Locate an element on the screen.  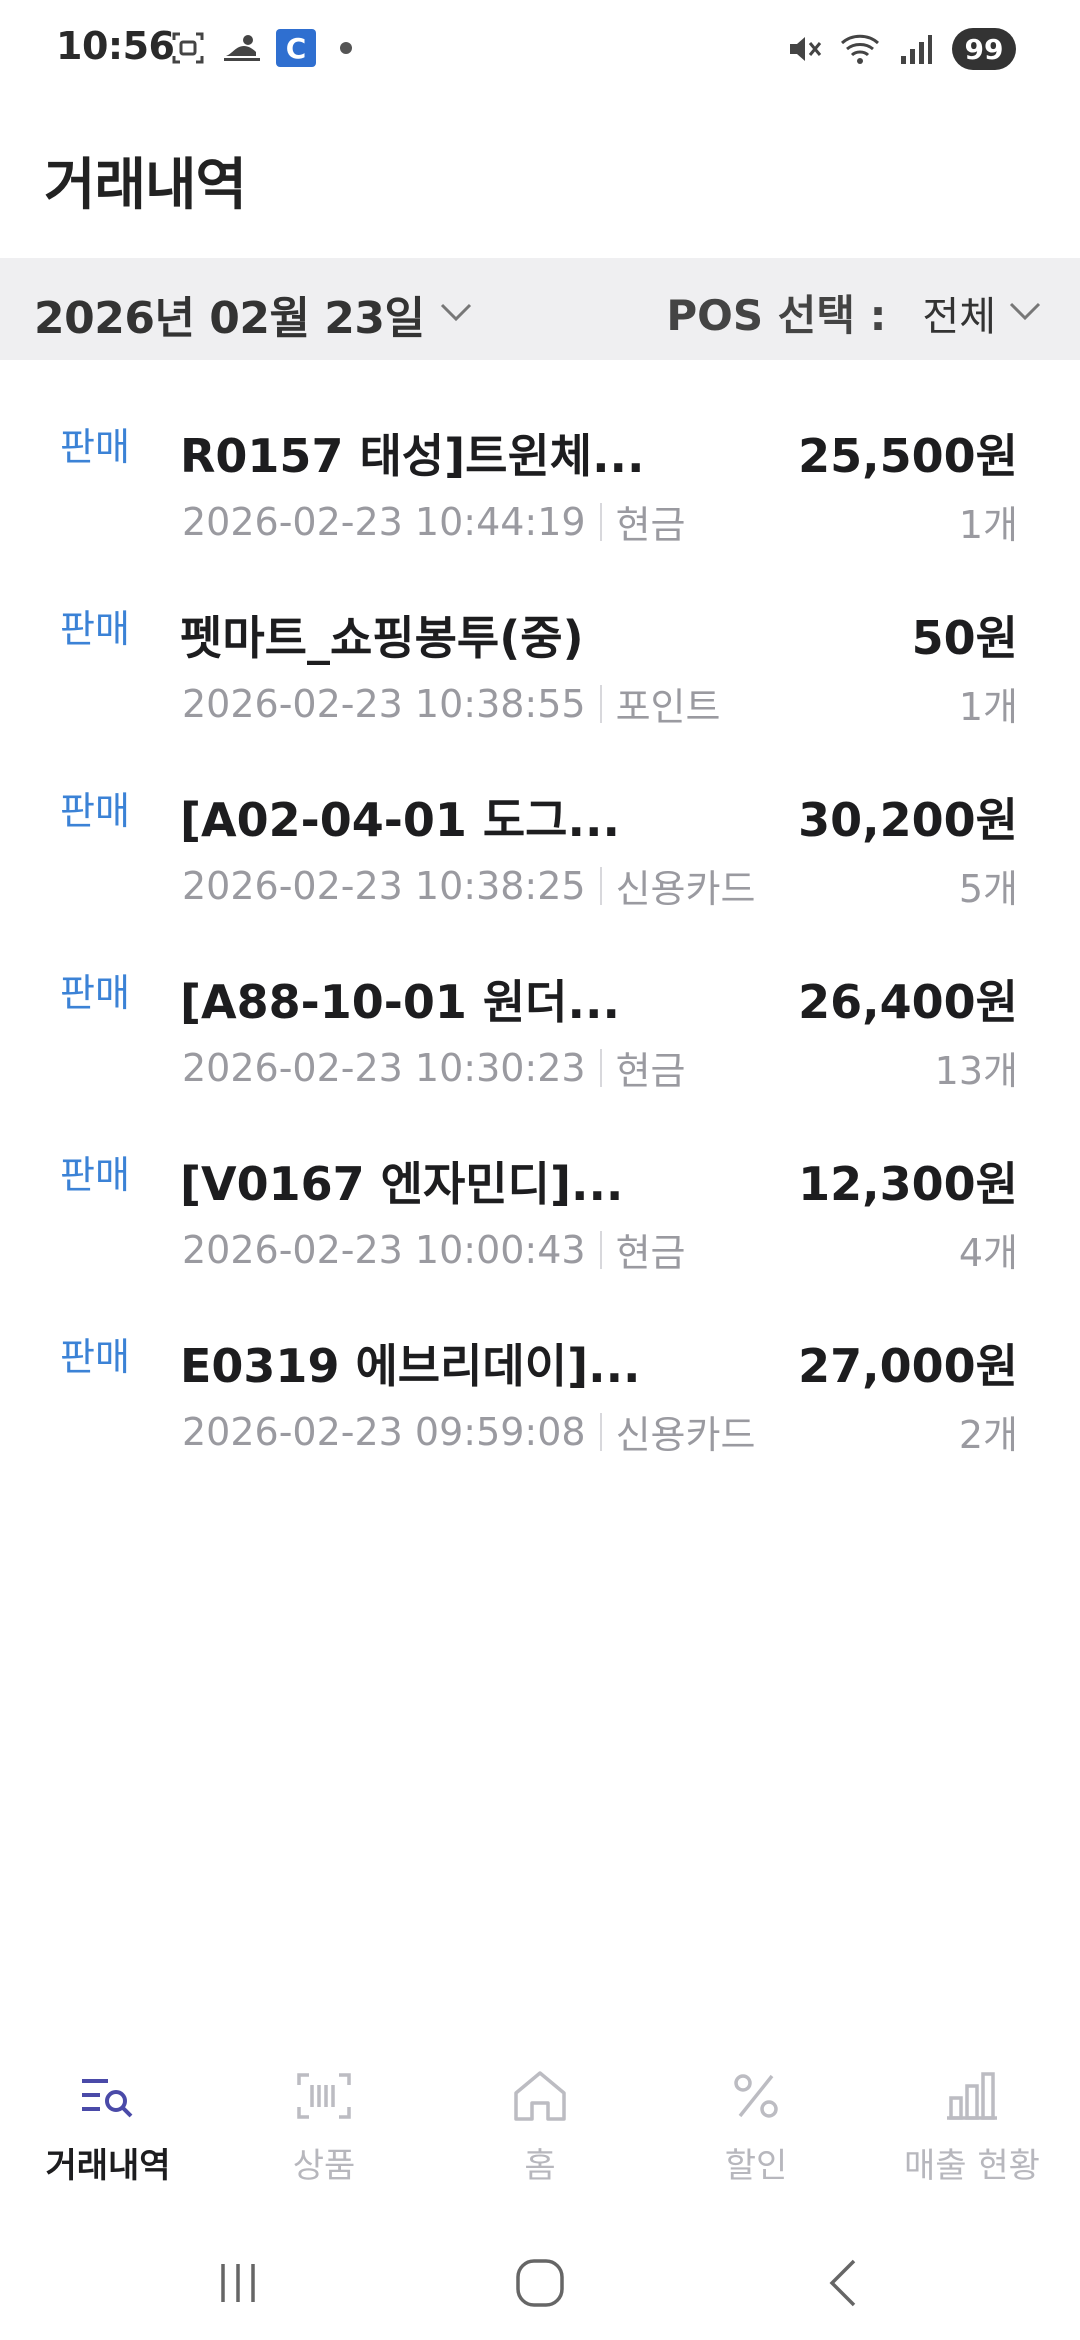
transaction-meta: 2026-02-23 09:59:08 신용카드 is located at coordinates (468, 1431).